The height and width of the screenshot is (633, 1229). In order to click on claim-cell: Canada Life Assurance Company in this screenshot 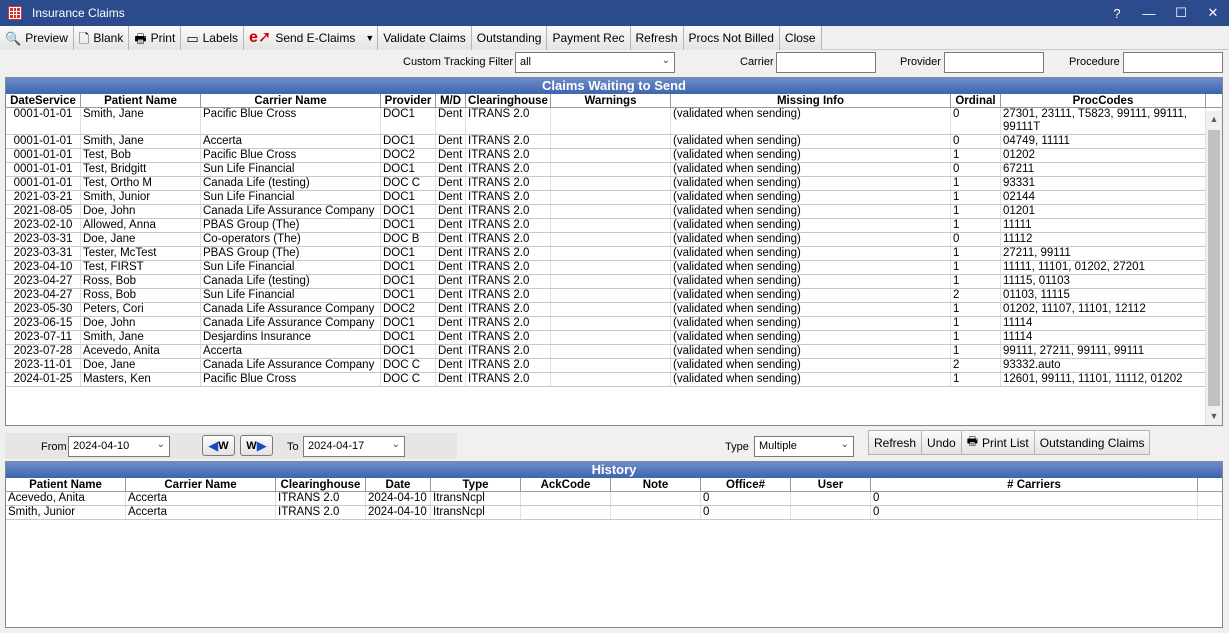, I will do `click(291, 365)`.